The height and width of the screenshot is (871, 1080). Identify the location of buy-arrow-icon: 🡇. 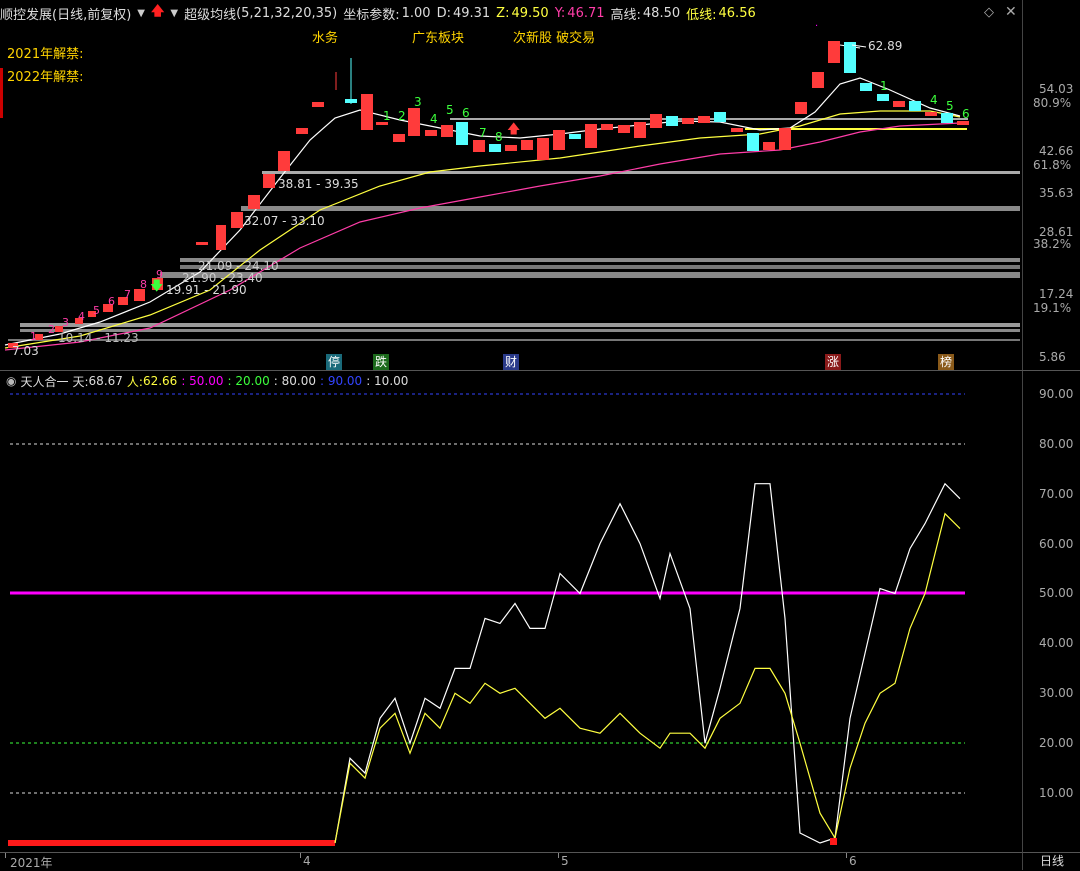
(156, 286).